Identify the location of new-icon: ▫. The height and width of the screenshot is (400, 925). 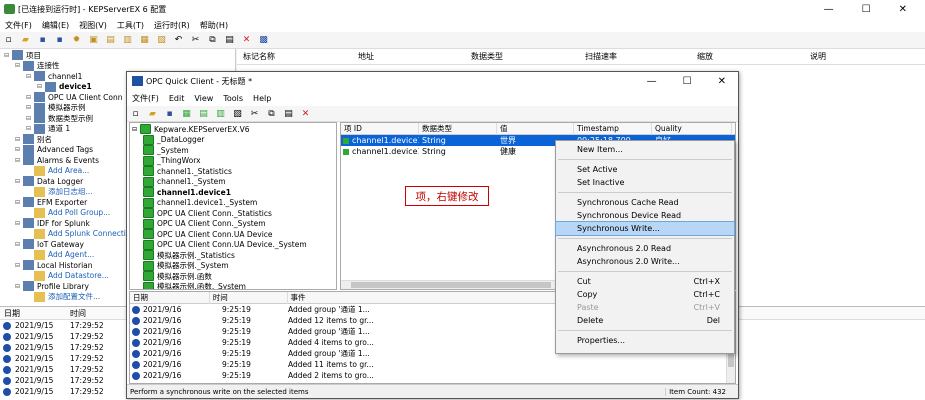
(8, 40).